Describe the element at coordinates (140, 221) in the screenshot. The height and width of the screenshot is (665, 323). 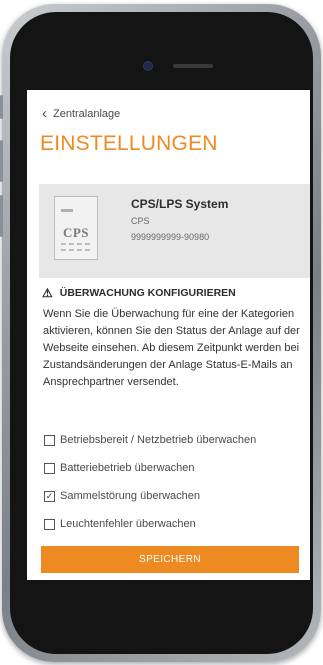
I see `device-type: CPS` at that location.